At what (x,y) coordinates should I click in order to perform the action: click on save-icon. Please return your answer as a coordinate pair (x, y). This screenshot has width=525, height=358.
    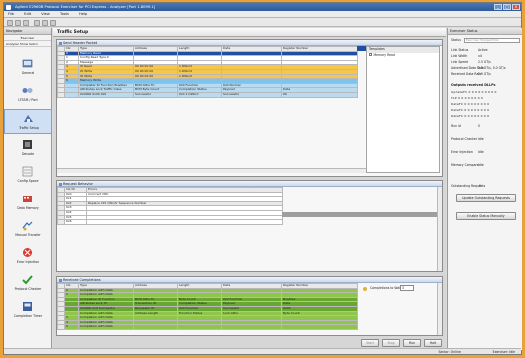
    Looking at the image, I should click on (26, 22).